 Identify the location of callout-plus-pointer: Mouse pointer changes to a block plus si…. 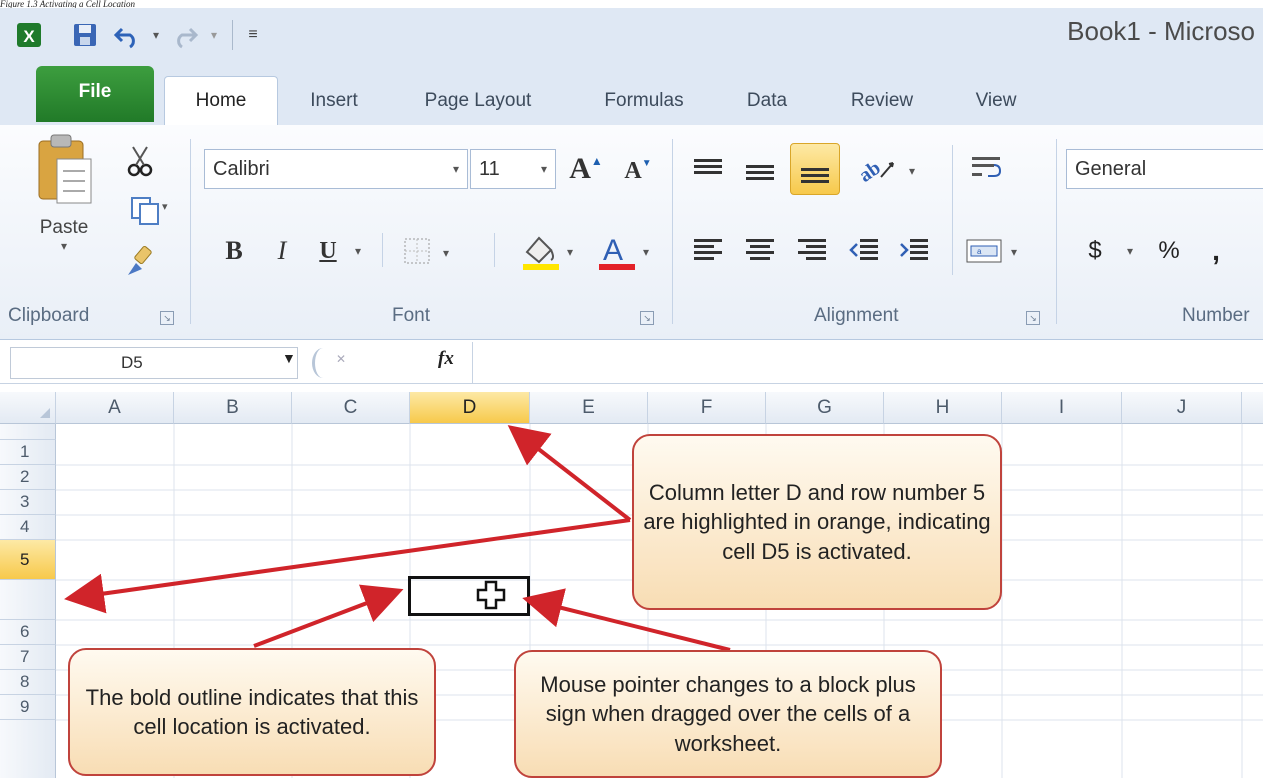
(728, 714).